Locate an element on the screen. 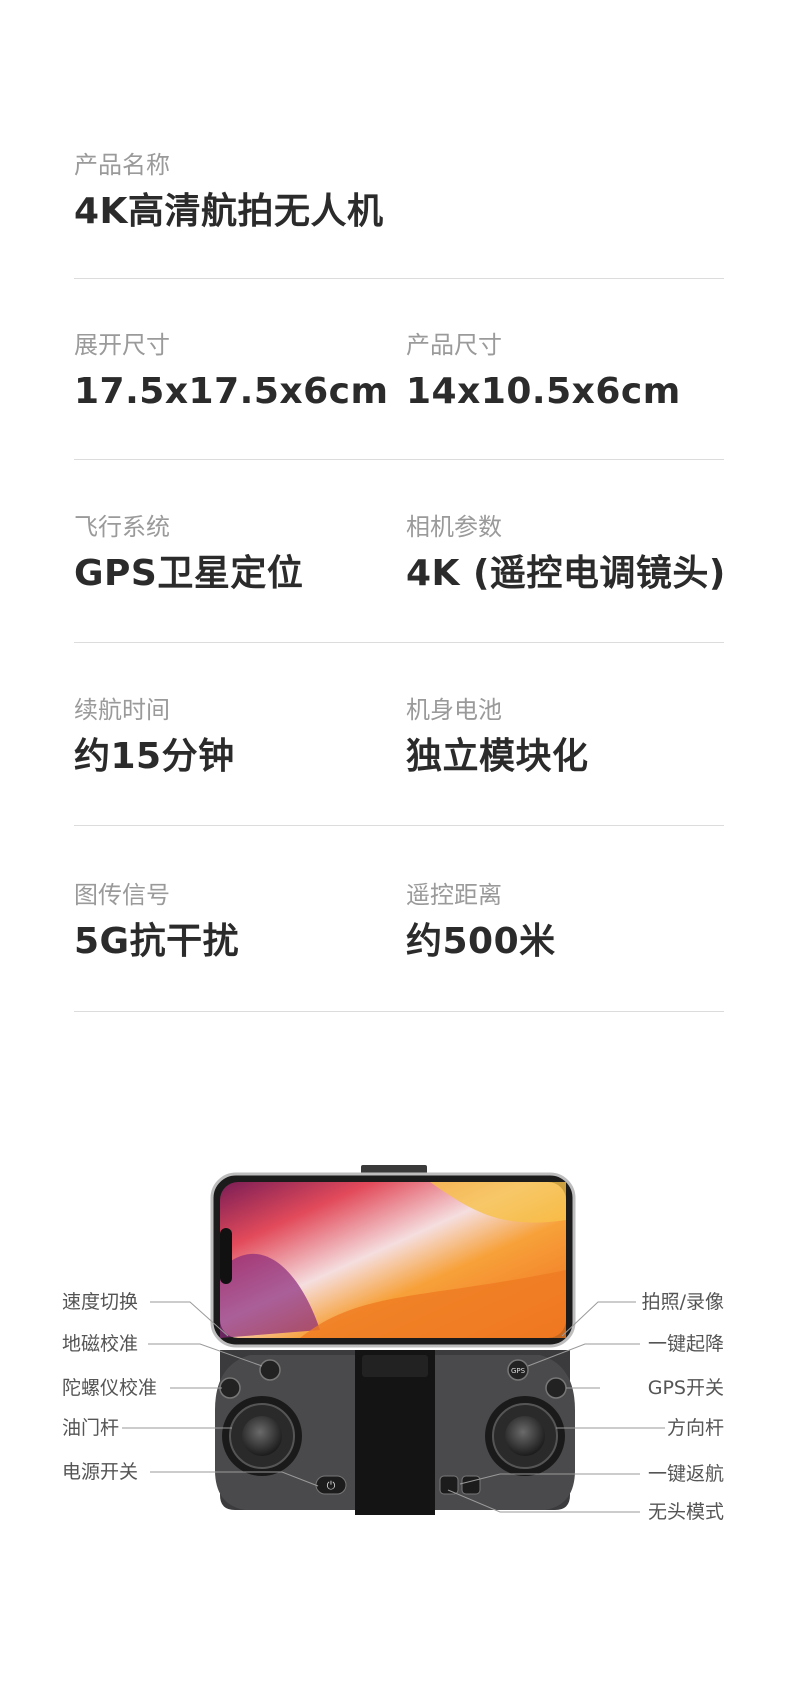  product-name-value: 4K高清航拍无人机 is located at coordinates (229, 211).